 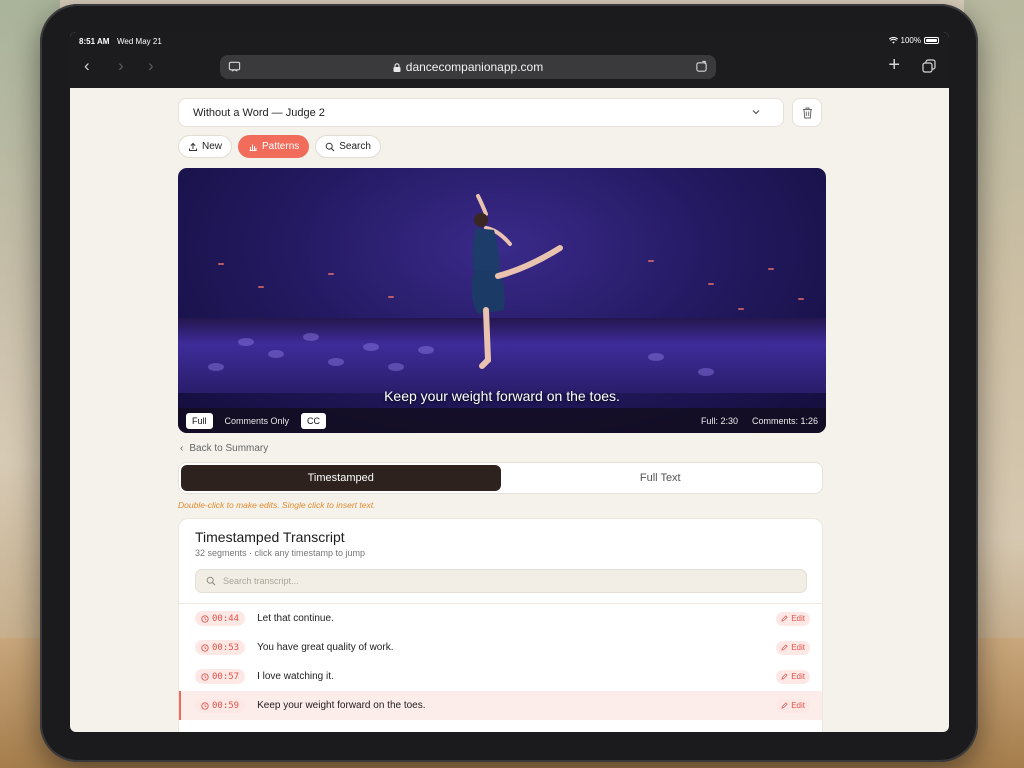 I want to click on timestamp-text: 00:44, so click(x=226, y=618).